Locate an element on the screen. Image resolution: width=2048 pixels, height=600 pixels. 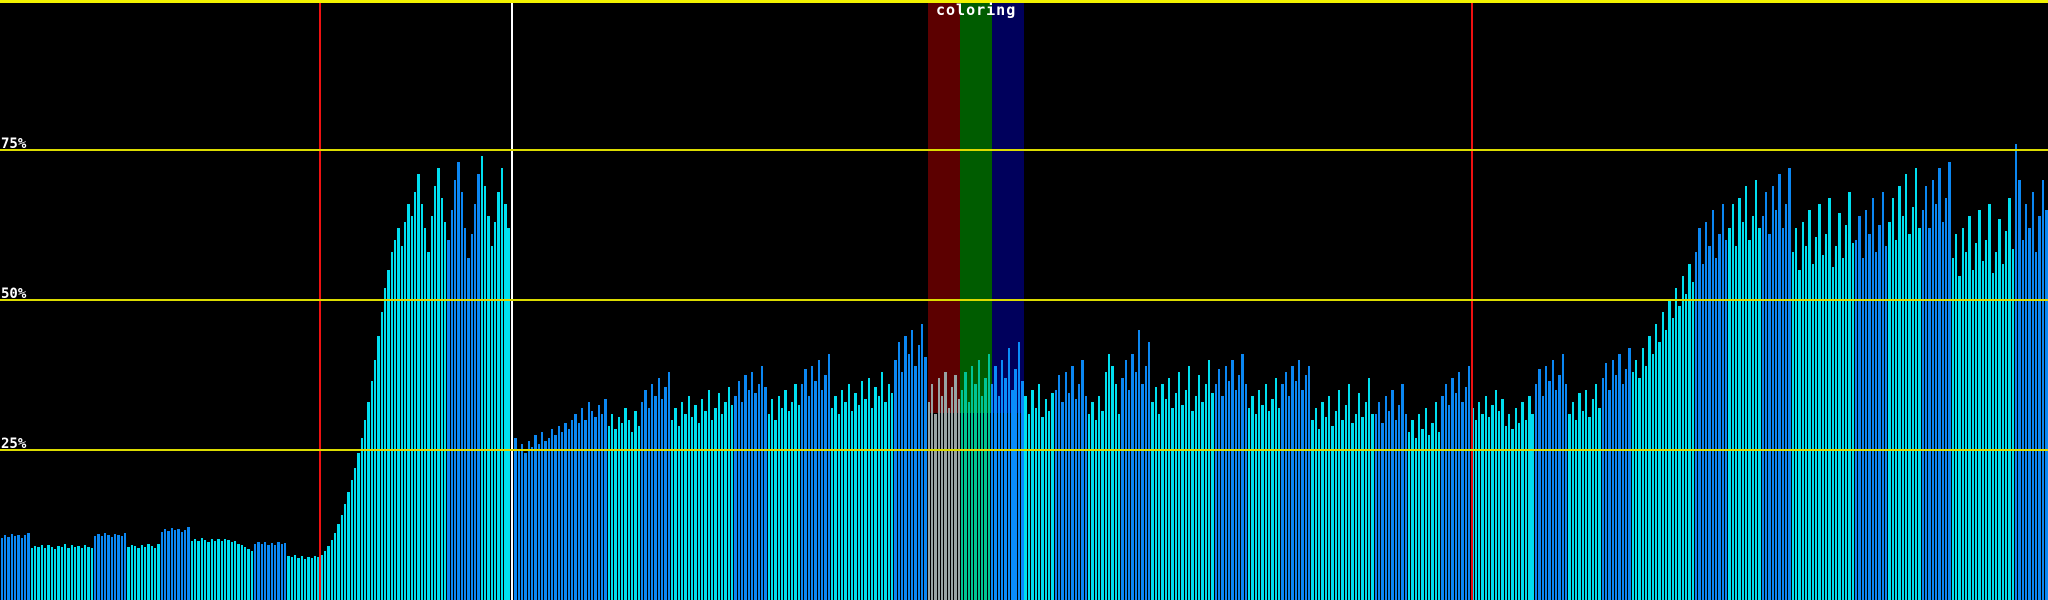
top-border is located at coordinates (1024, 1).